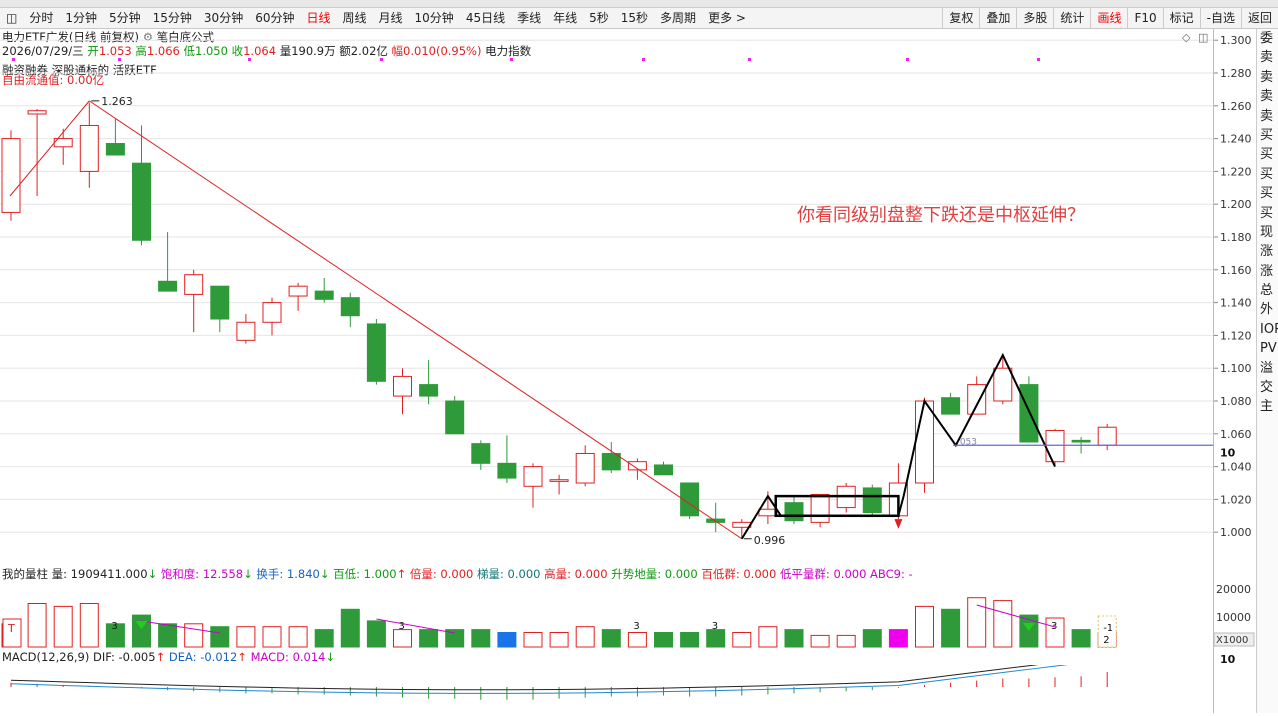 The height and width of the screenshot is (716, 1278). Describe the element at coordinates (434, 18) in the screenshot. I see `period-tab-9: 10分钟` at that location.